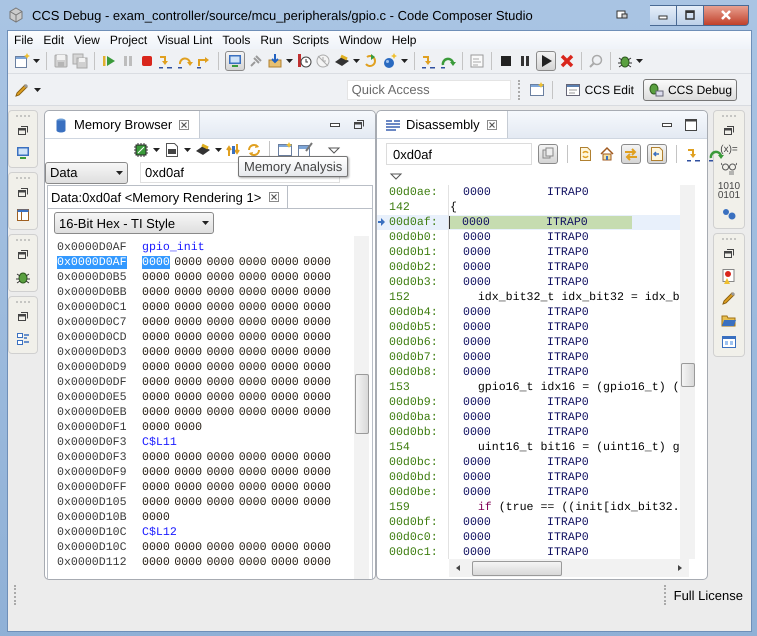 The height and width of the screenshot is (636, 757). Describe the element at coordinates (413, 267) in the screenshot. I see `instruction-address: 00d0b2:` at that location.